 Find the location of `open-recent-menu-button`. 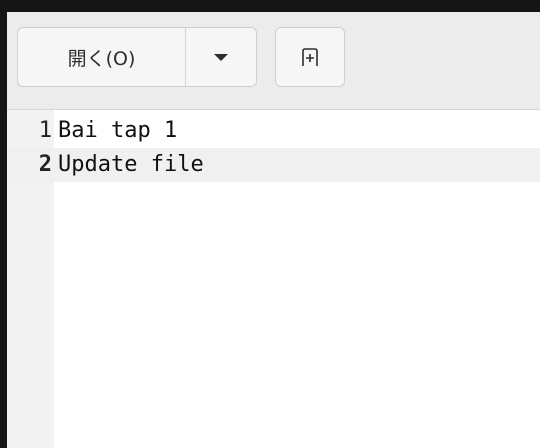

open-recent-menu-button is located at coordinates (221, 57).